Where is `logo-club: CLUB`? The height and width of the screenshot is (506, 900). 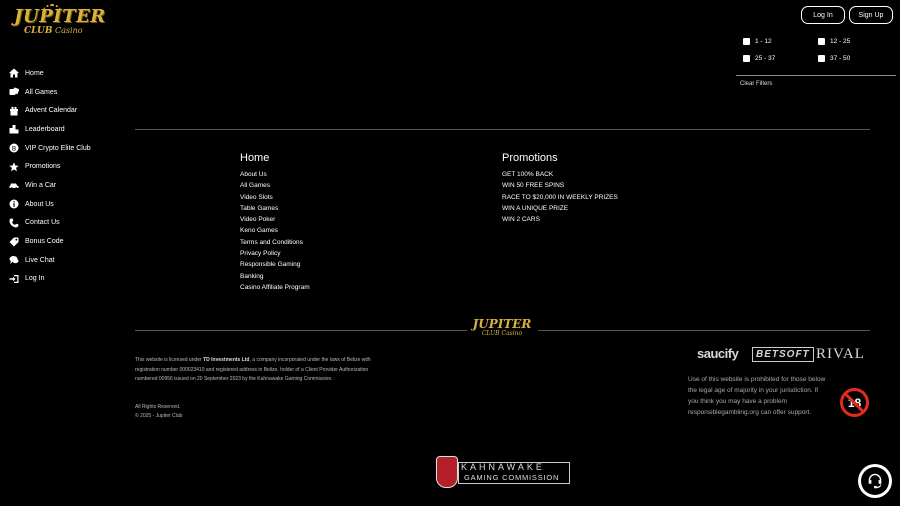
logo-club: CLUB is located at coordinates (38, 31).